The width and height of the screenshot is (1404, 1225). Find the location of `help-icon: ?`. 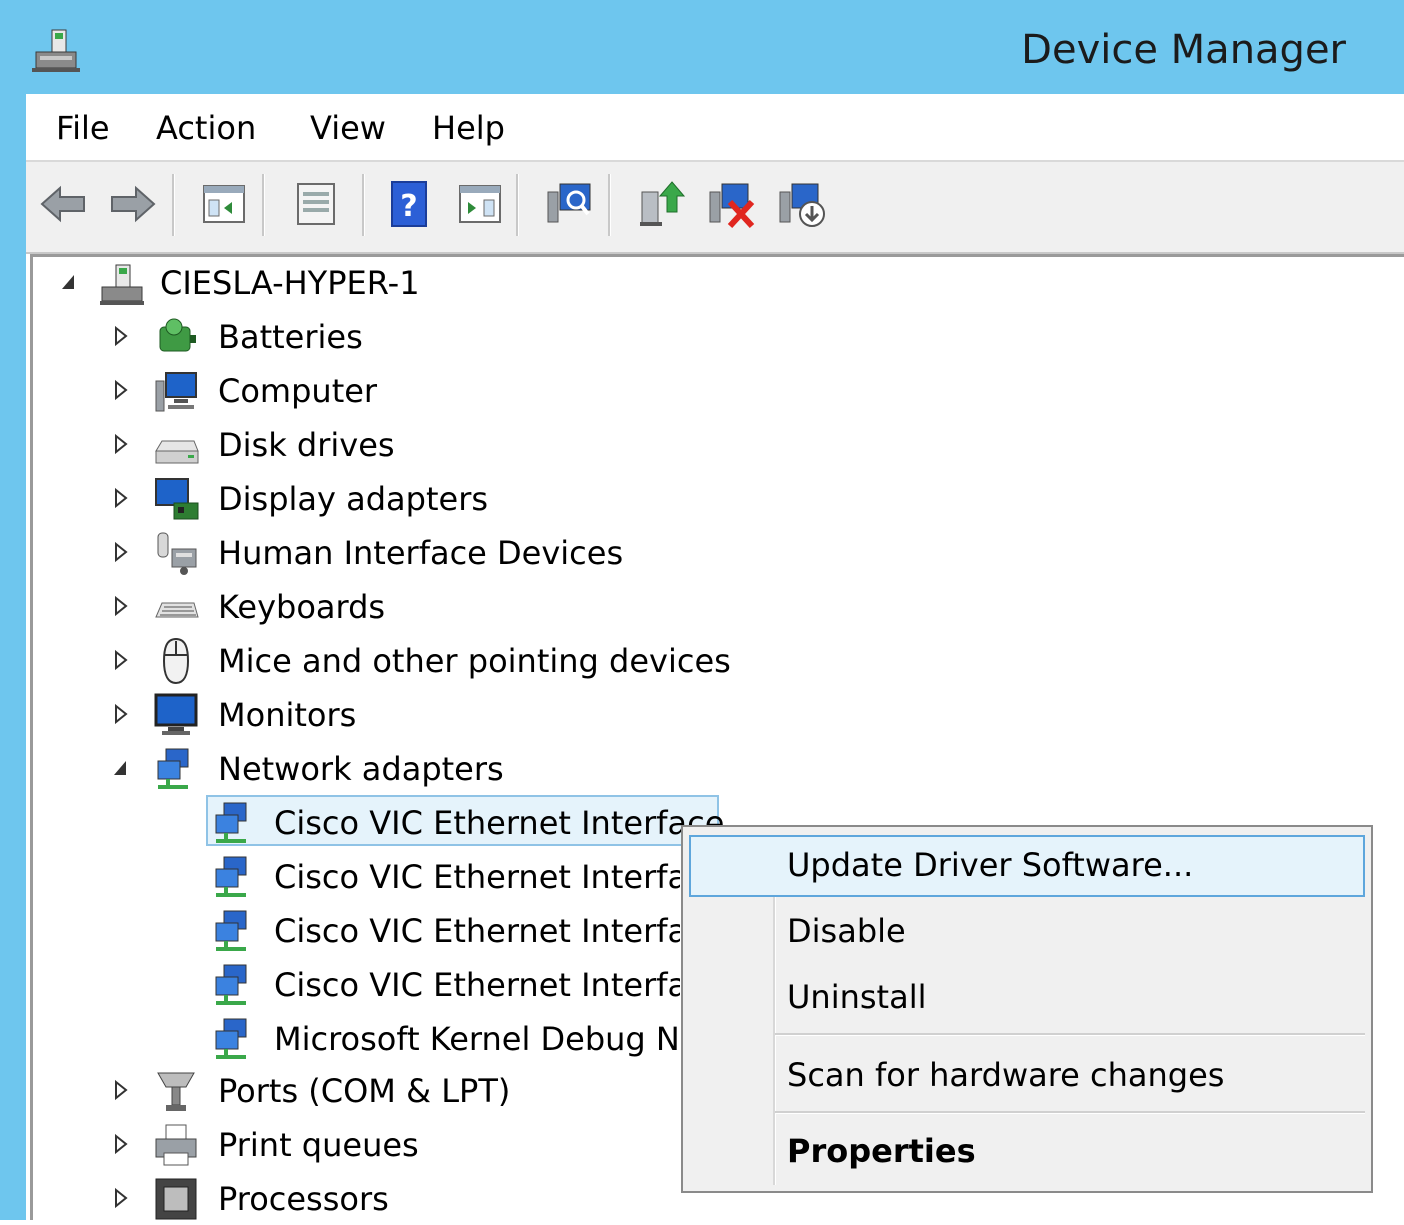

help-icon: ? is located at coordinates (410, 204).